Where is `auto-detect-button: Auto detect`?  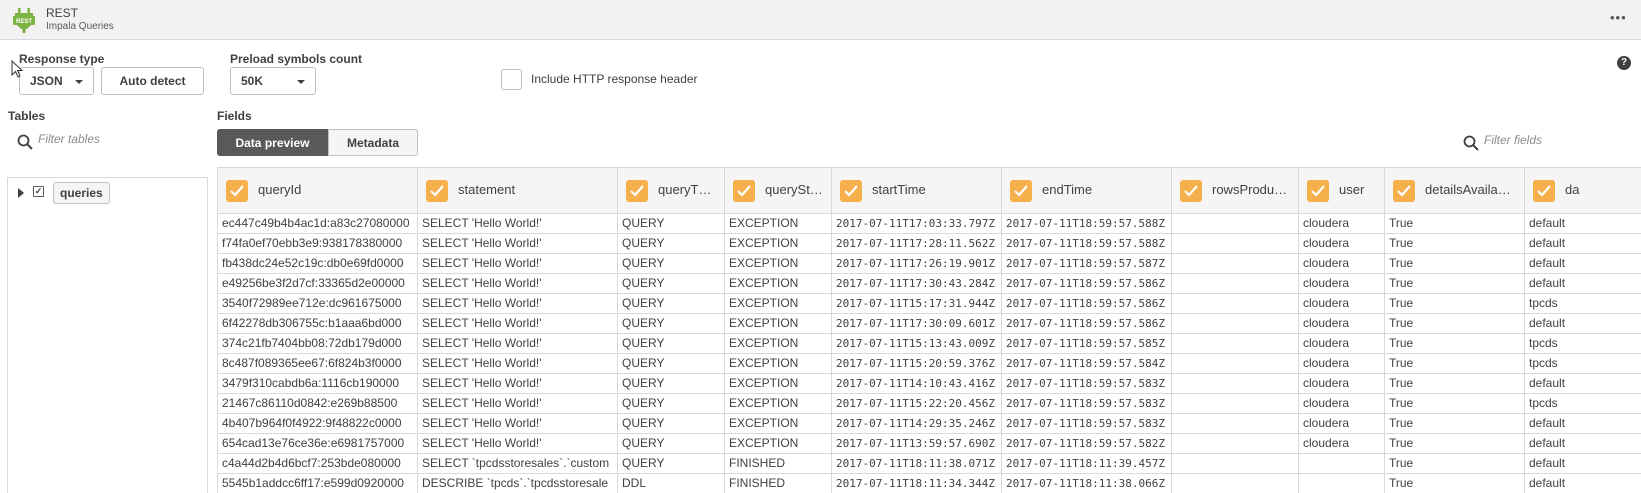
auto-detect-button: Auto detect is located at coordinates (152, 81).